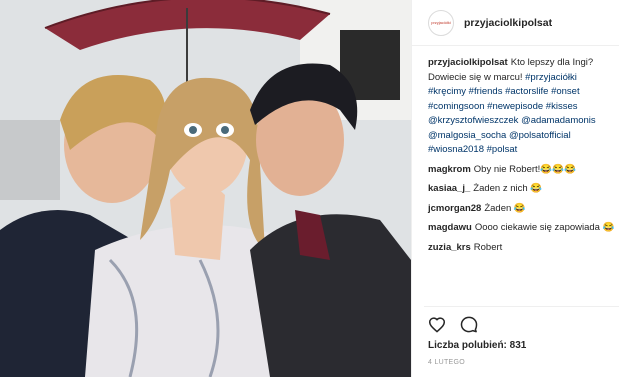 Image resolution: width=619 pixels, height=377 pixels. What do you see at coordinates (526, 91) in the screenshot?
I see `hashtag: #actorslife` at bounding box center [526, 91].